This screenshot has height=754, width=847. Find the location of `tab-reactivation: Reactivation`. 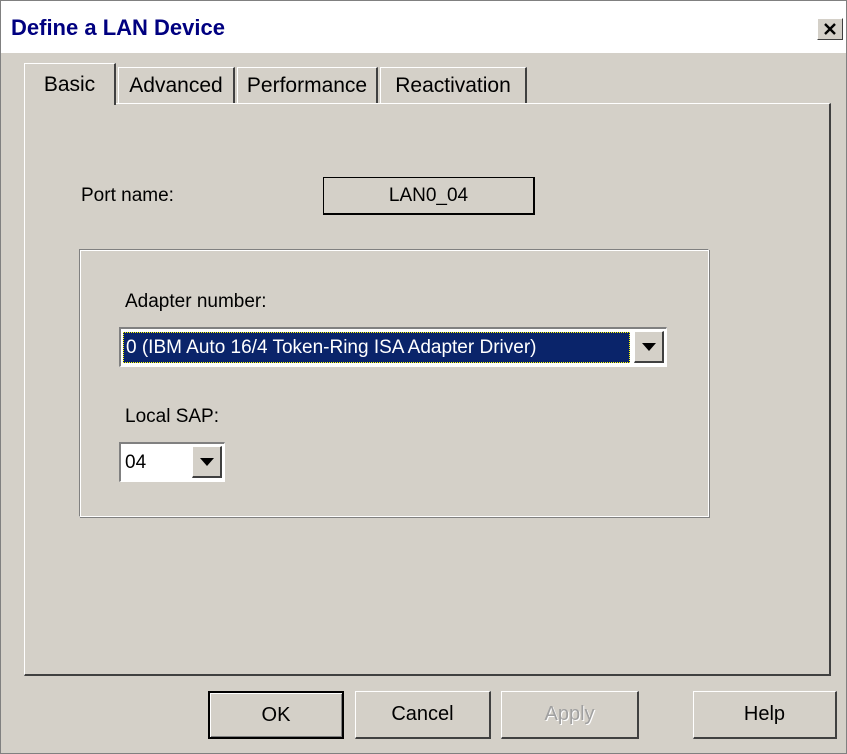

tab-reactivation: Reactivation is located at coordinates (453, 85).